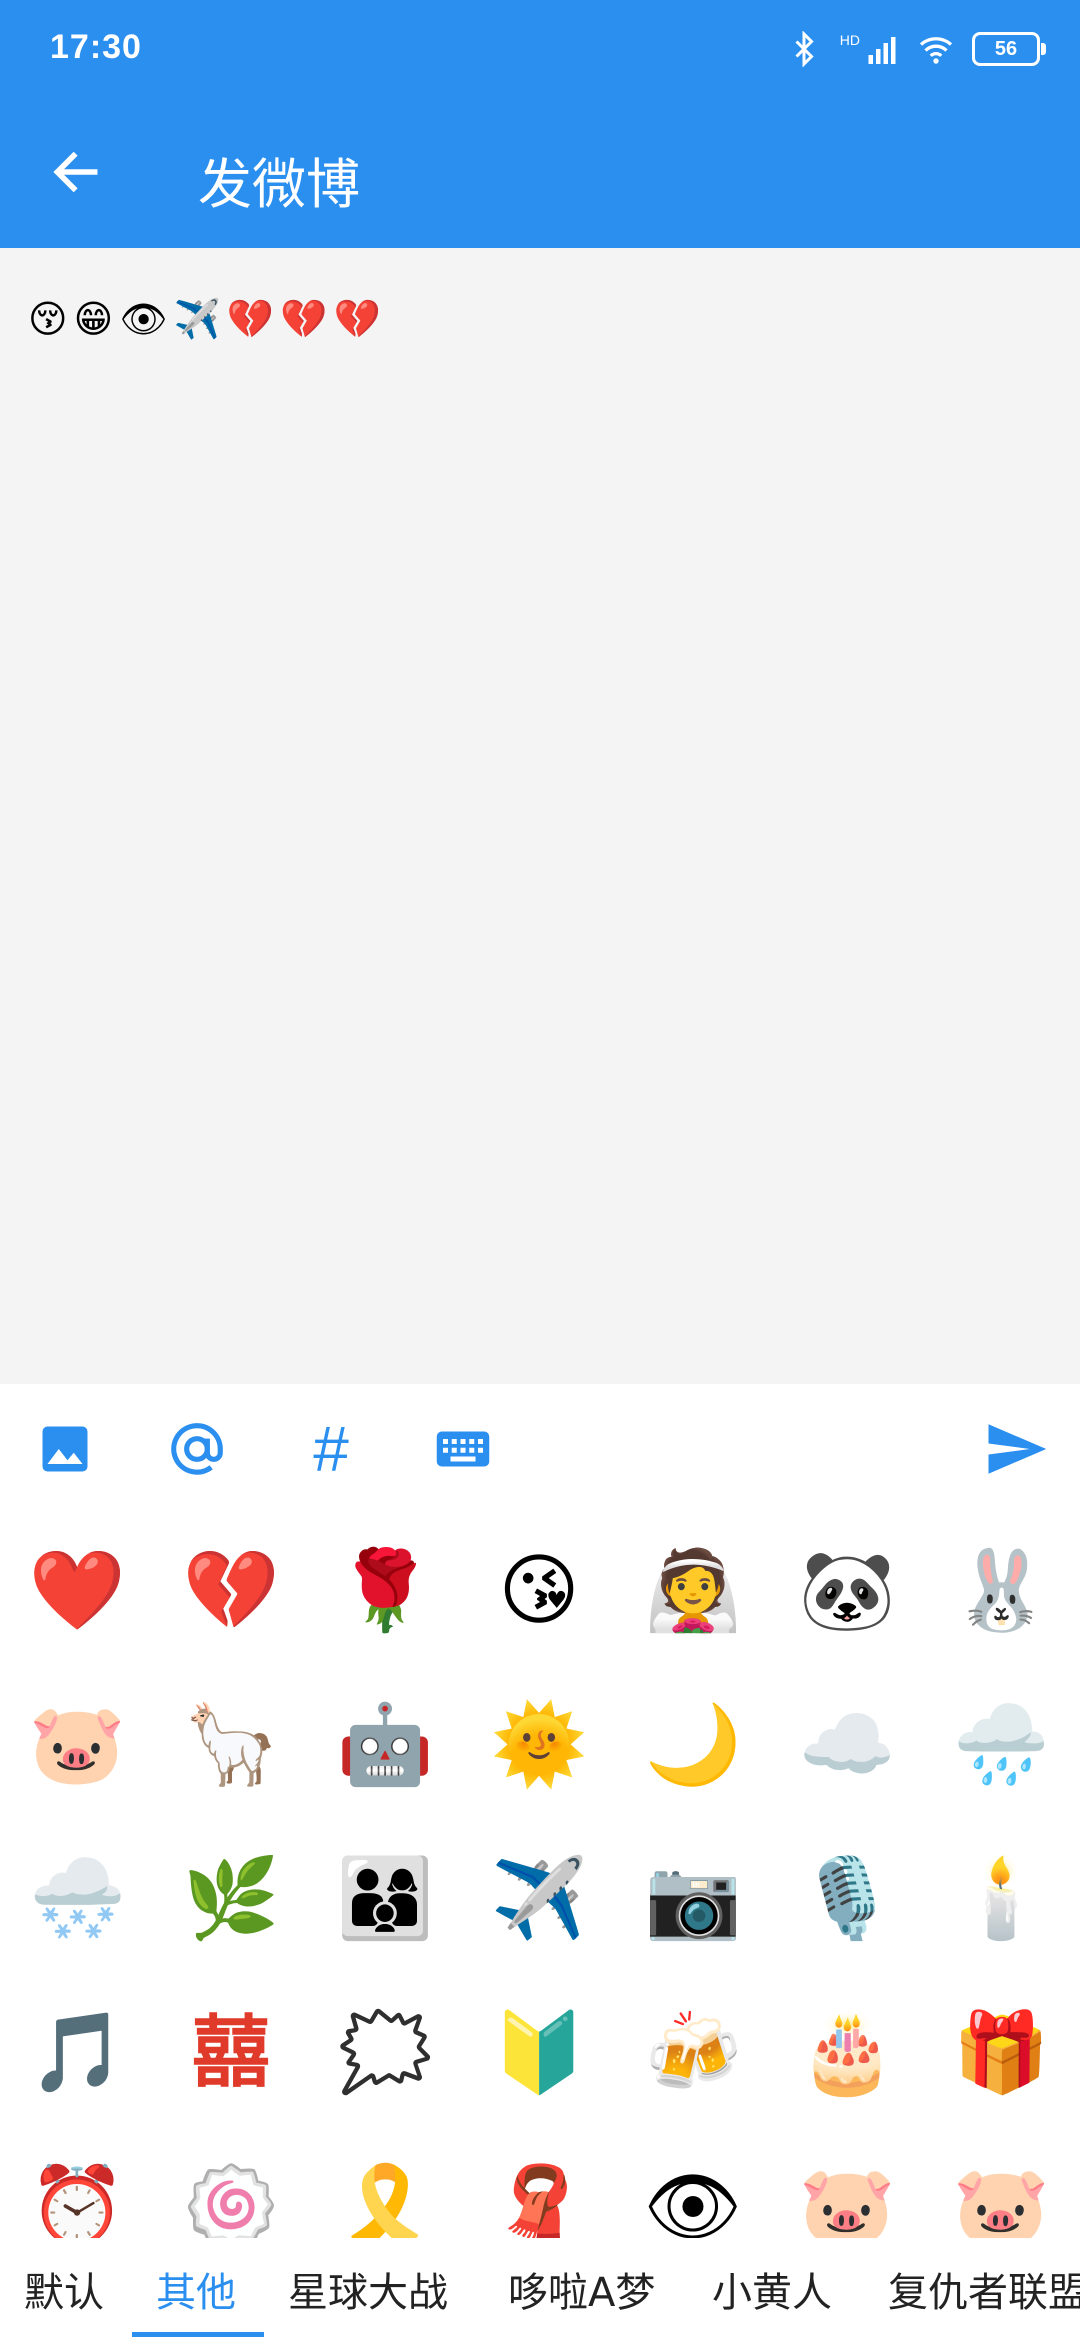  I want to click on hashtag-button: #, so click(331, 1449).